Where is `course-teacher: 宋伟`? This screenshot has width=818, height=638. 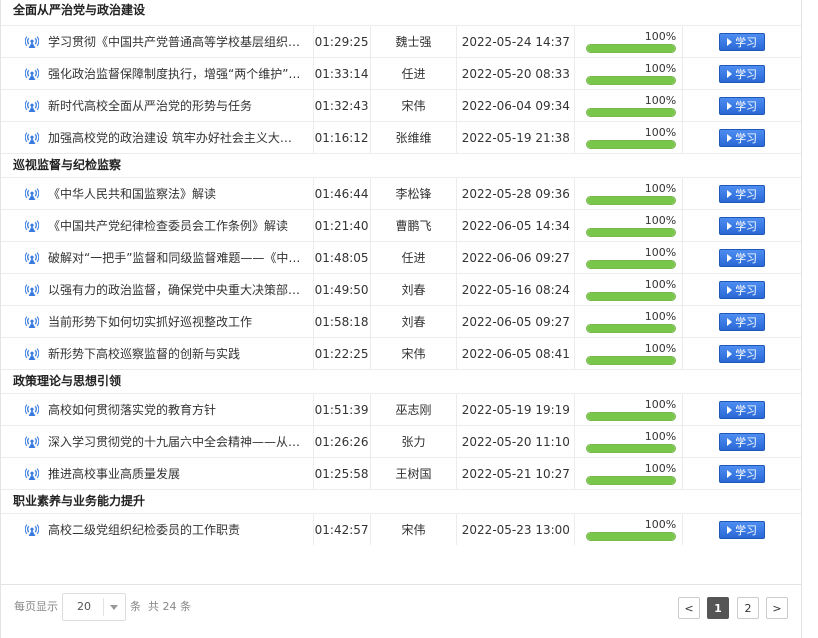 course-teacher: 宋伟 is located at coordinates (414, 353).